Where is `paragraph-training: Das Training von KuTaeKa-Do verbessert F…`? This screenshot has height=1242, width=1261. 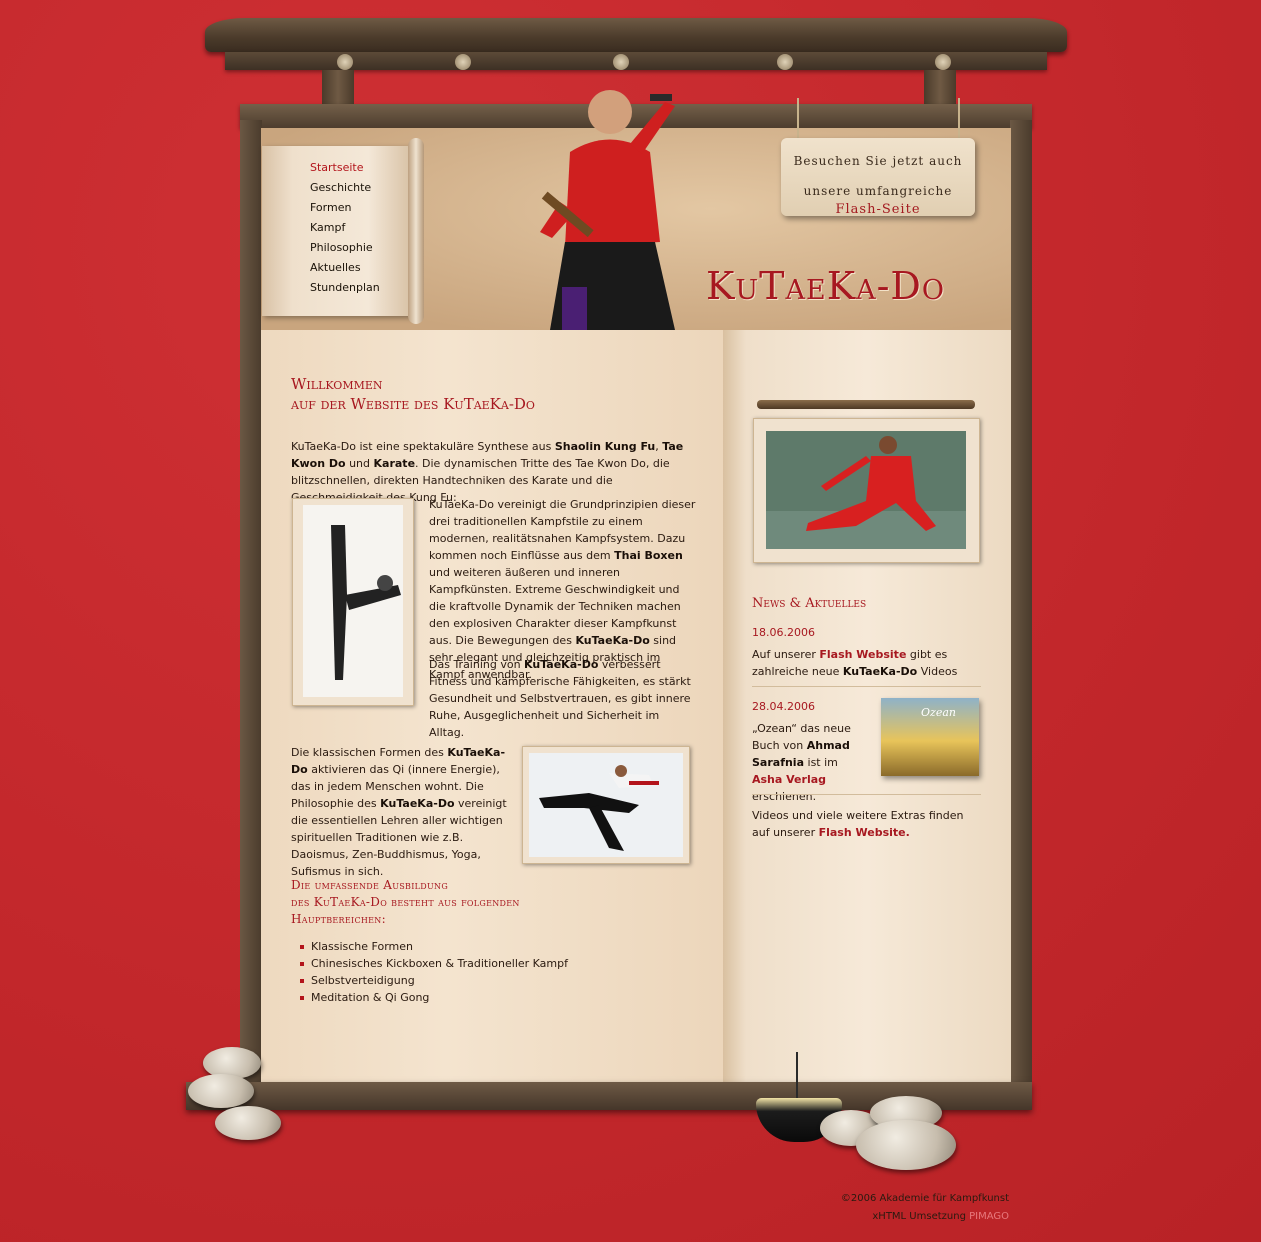 paragraph-training: Das Training von KuTaeKa-Do verbessert F… is located at coordinates (560, 698).